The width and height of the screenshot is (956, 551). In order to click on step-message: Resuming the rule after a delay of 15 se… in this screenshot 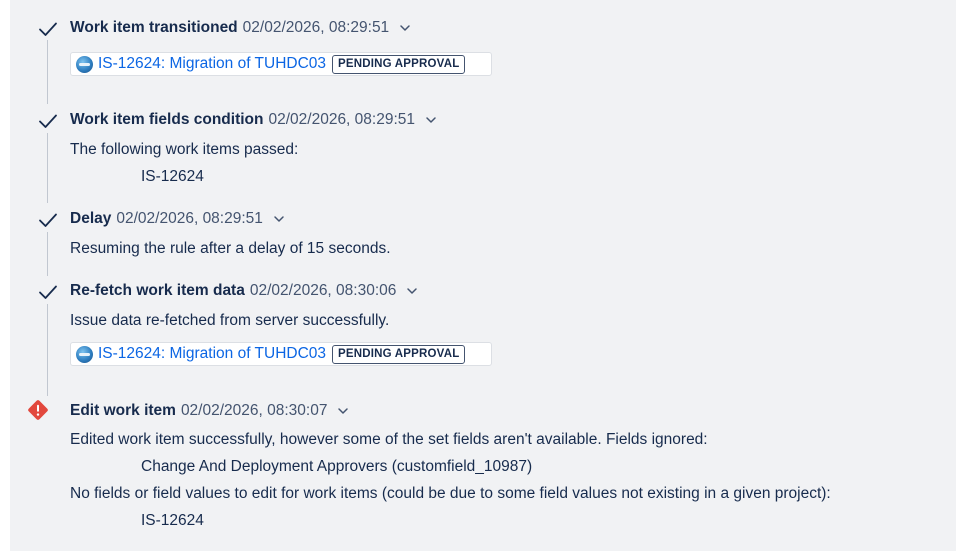, I will do `click(230, 248)`.